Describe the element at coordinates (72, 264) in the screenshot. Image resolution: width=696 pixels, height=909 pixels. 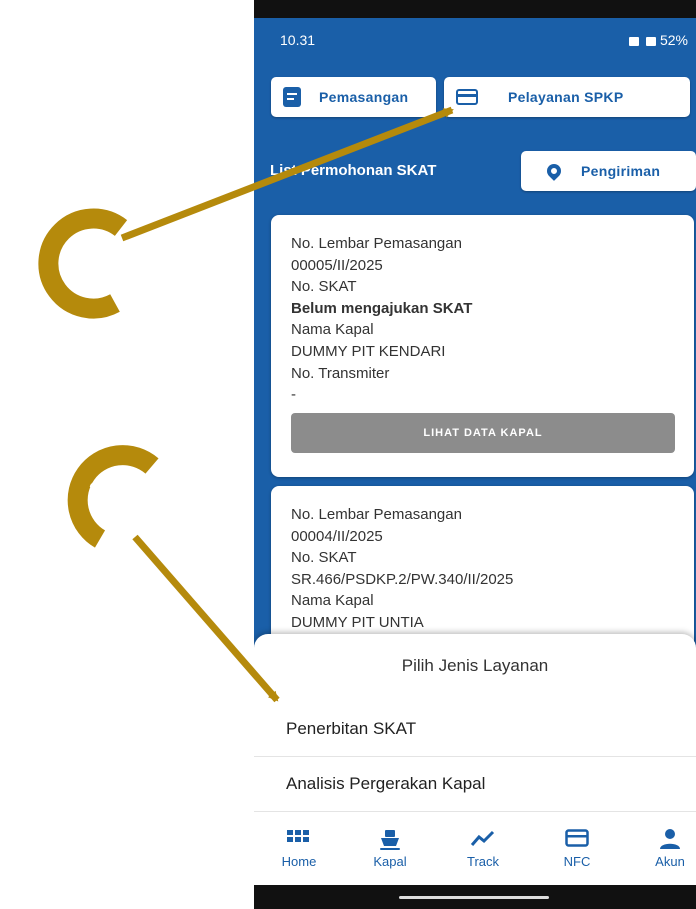
I see `annotation-number: 1` at that location.